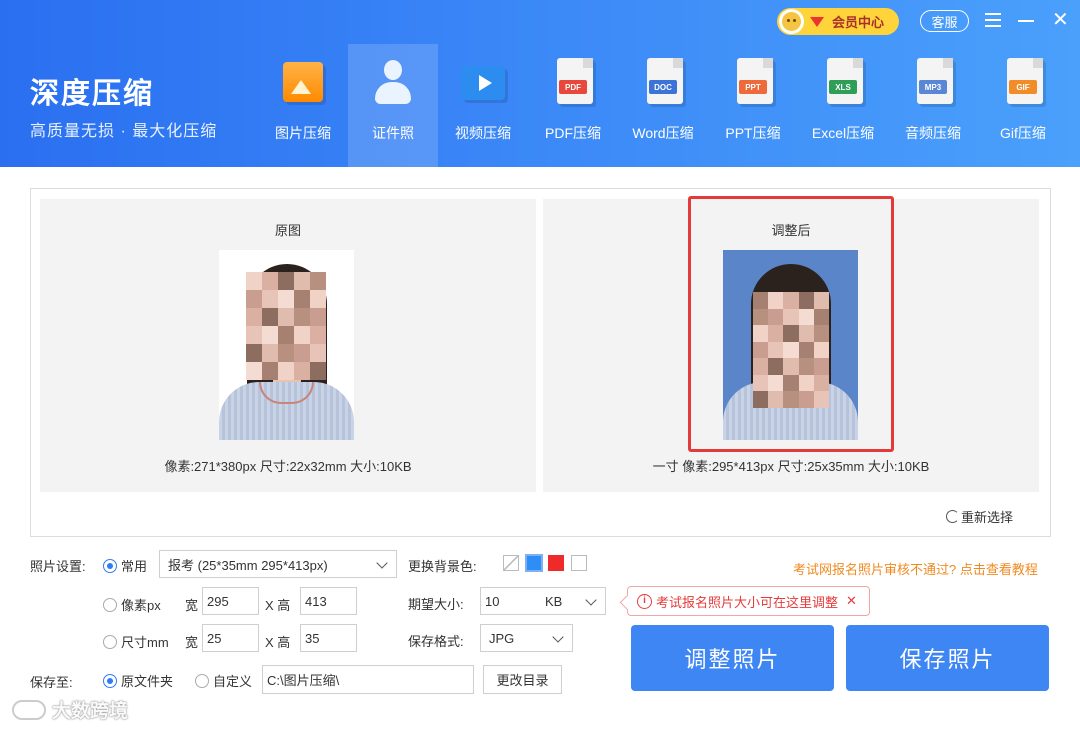 Image resolution: width=1080 pixels, height=729 pixels. I want to click on bg-color-blue, so click(534, 563).